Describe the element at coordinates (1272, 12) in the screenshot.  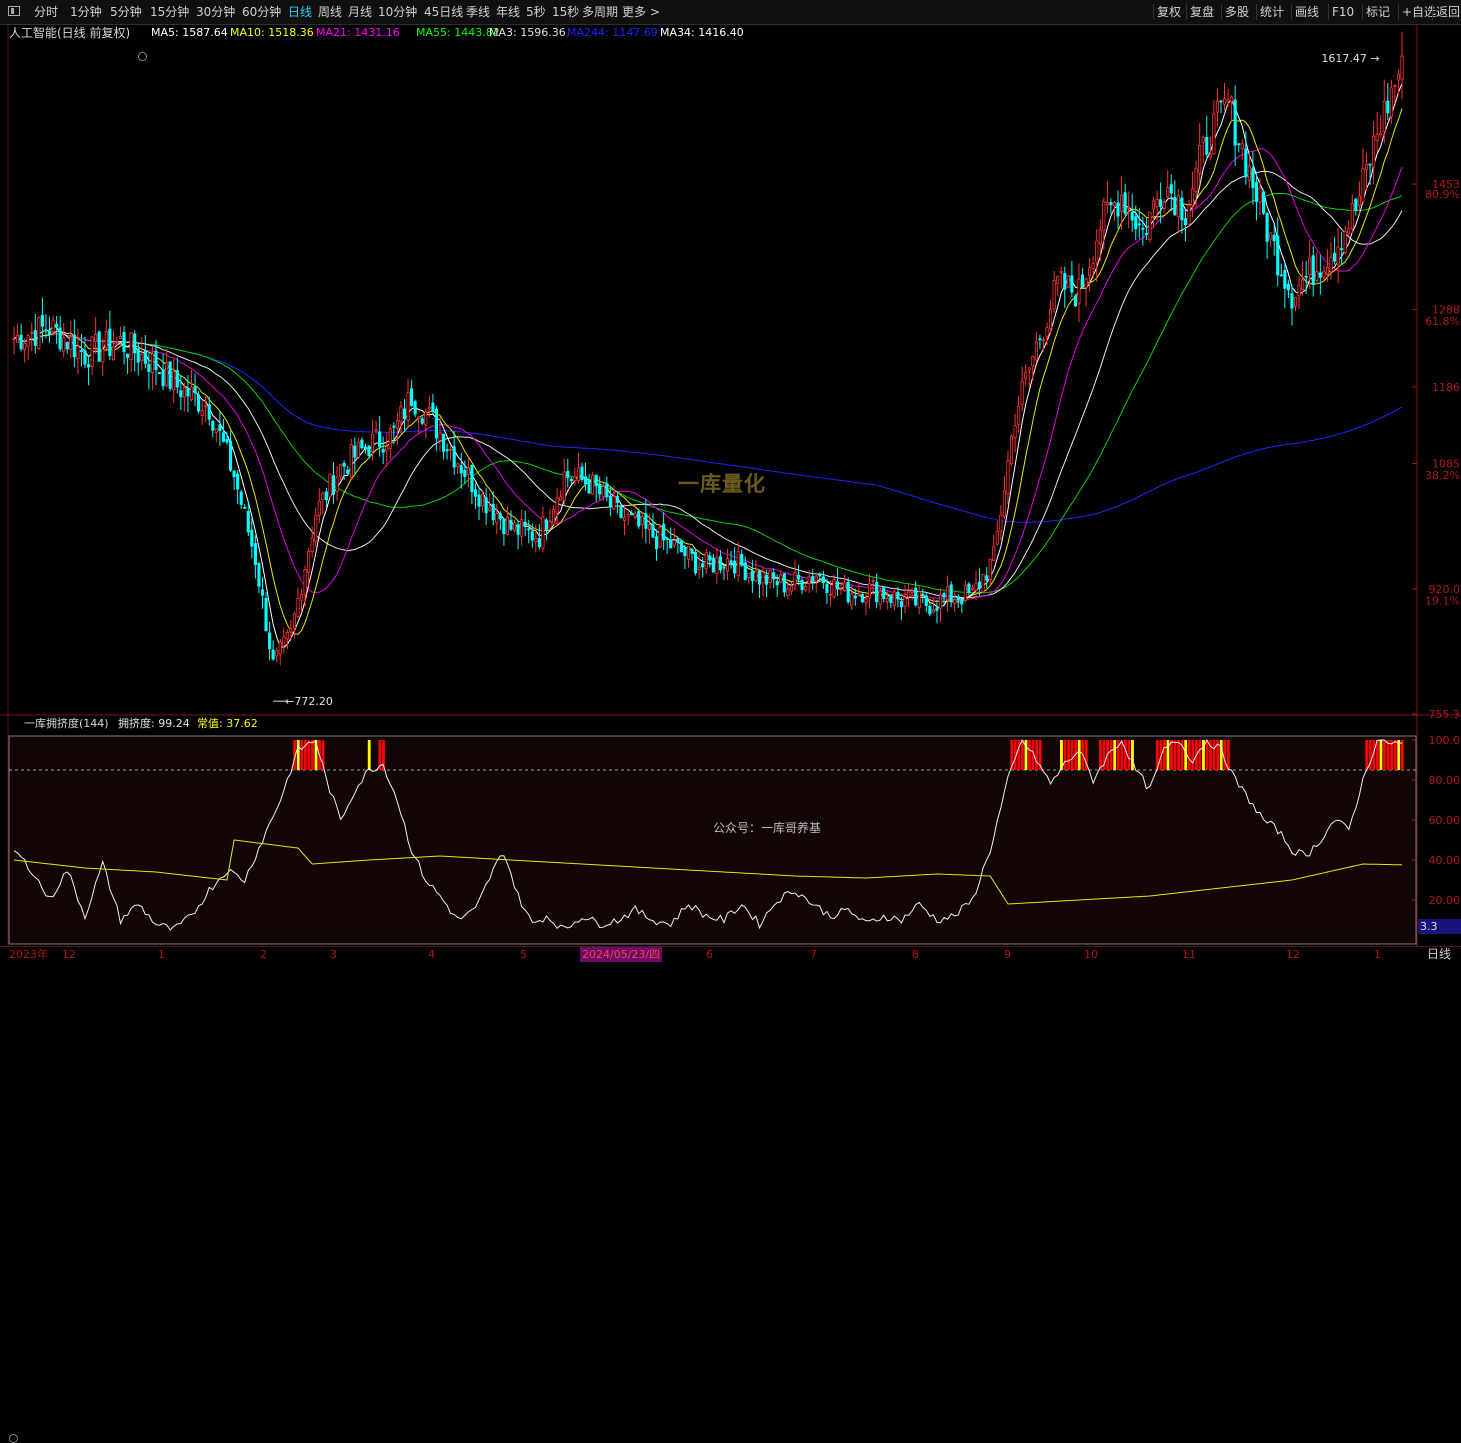
I see `tool-button-3: 统计` at that location.